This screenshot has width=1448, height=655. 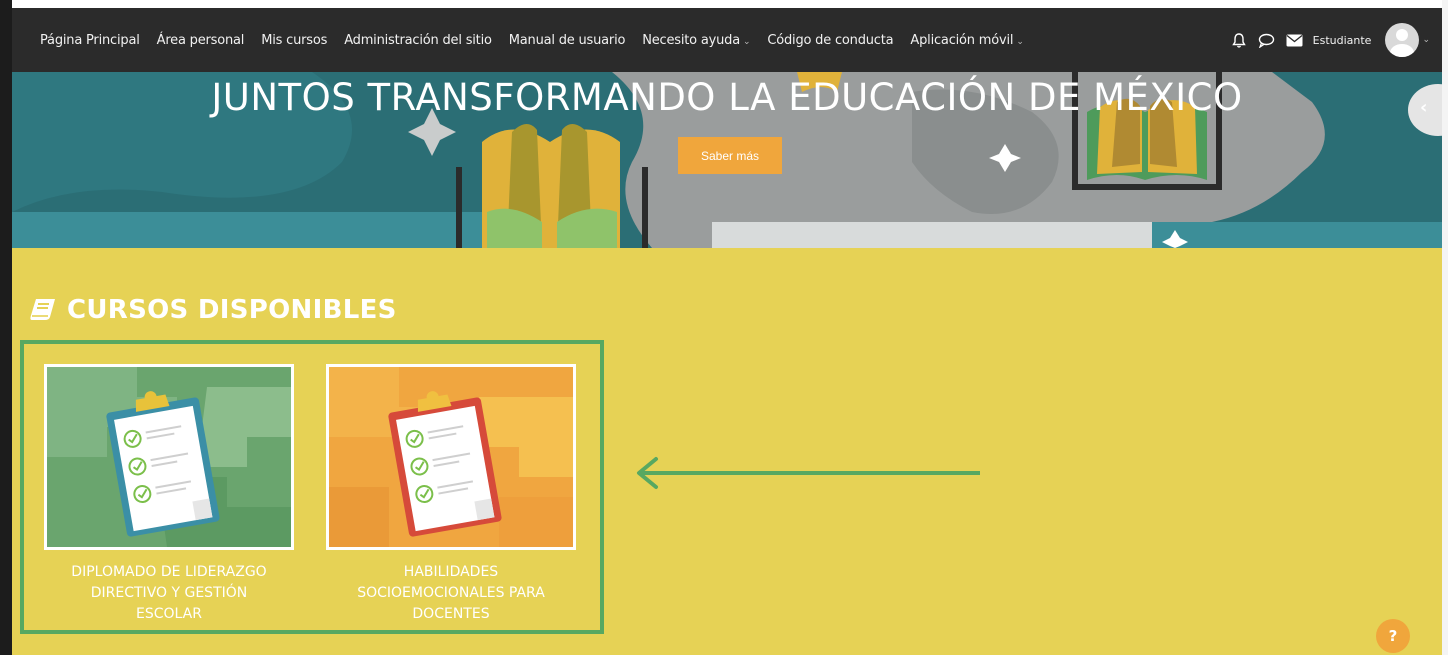 What do you see at coordinates (451, 572) in the screenshot?
I see `course-title-line: HABILIDADES` at bounding box center [451, 572].